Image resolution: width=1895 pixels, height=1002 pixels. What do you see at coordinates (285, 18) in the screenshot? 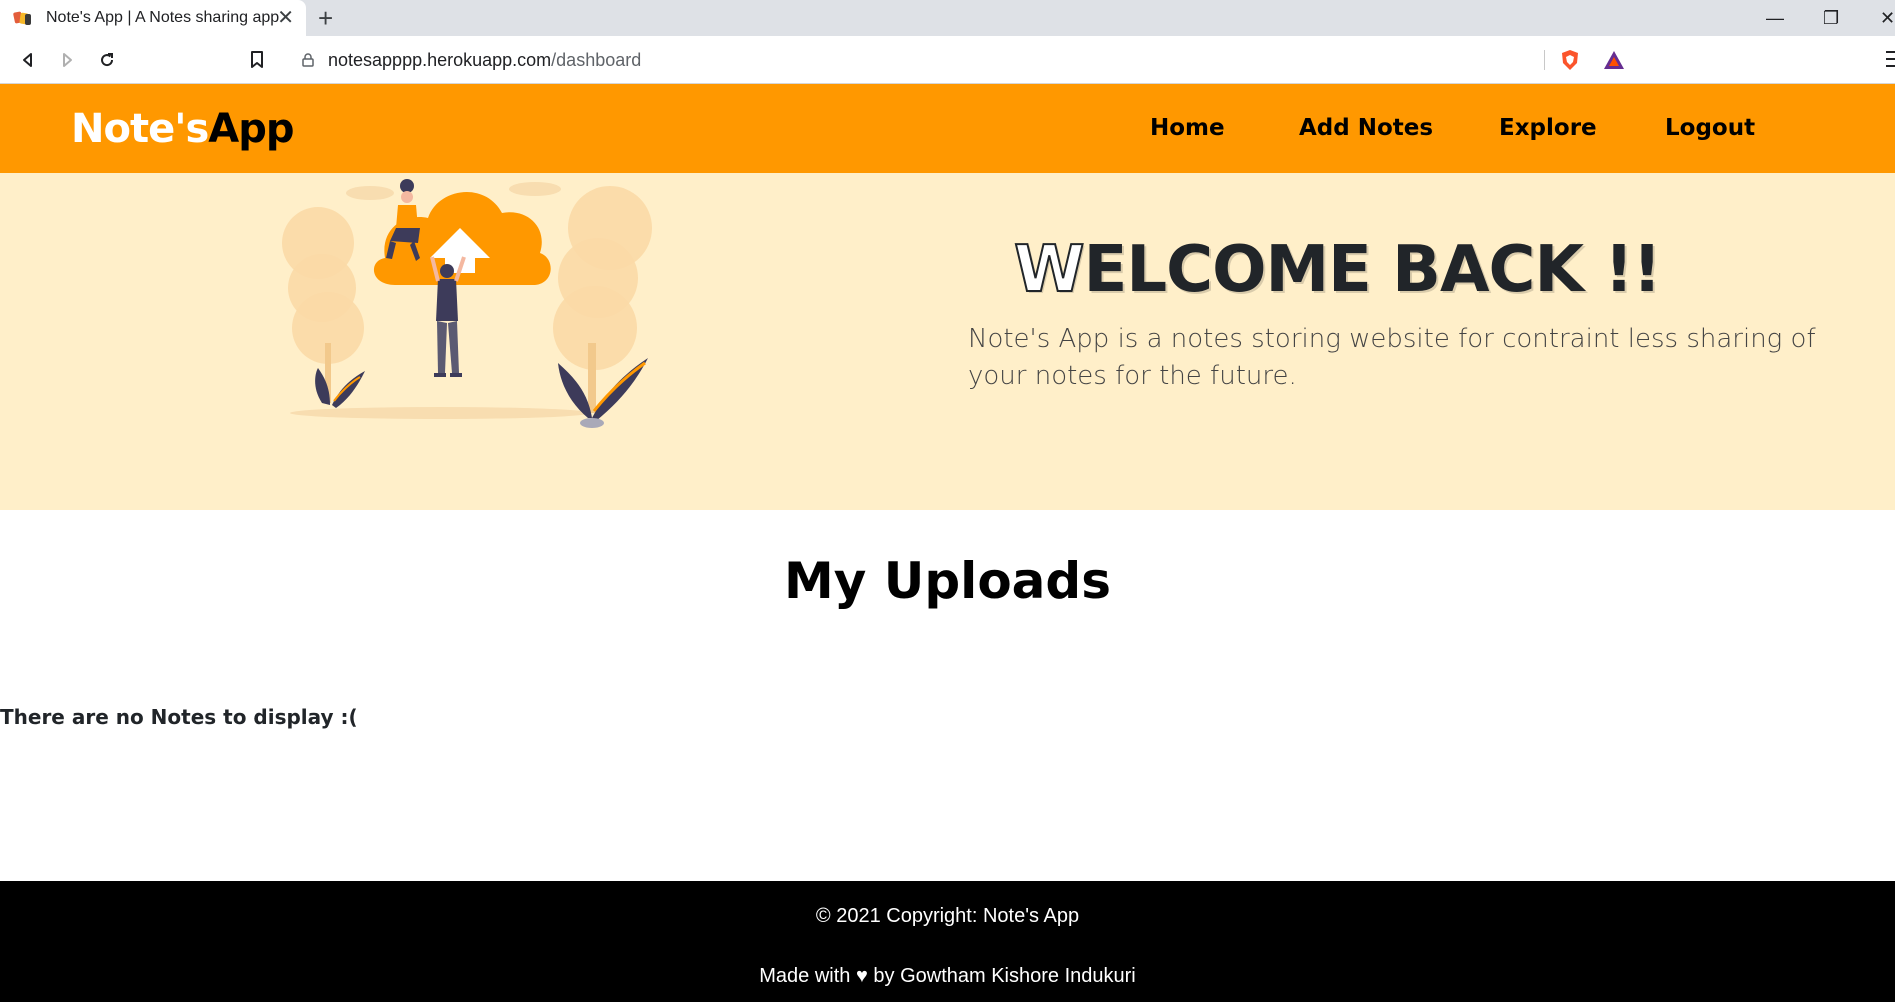
I see `tab-close-icon: ✕` at bounding box center [285, 18].